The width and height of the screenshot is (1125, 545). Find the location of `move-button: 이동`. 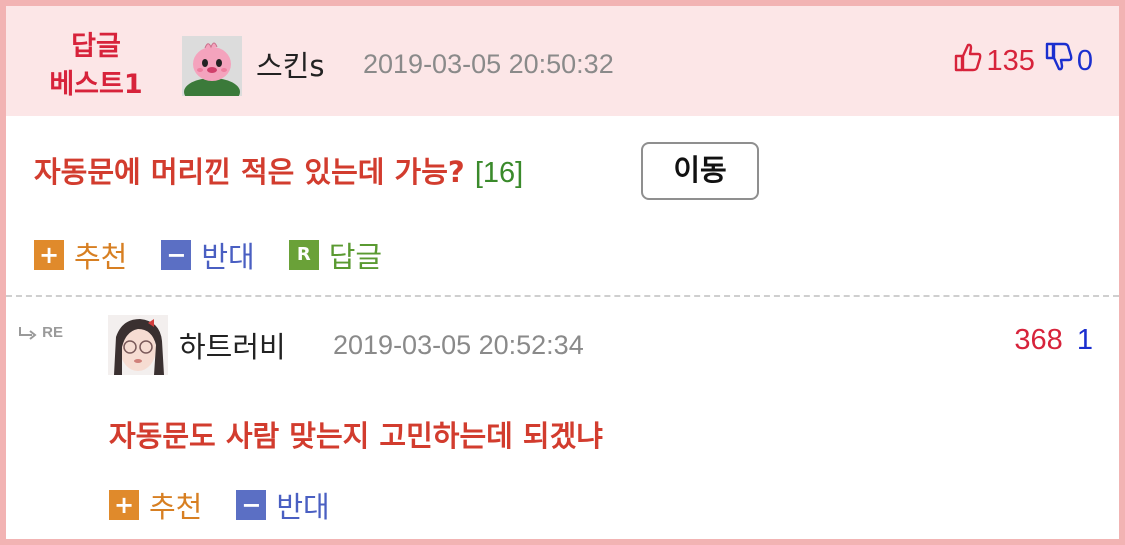

move-button: 이동 is located at coordinates (700, 171).